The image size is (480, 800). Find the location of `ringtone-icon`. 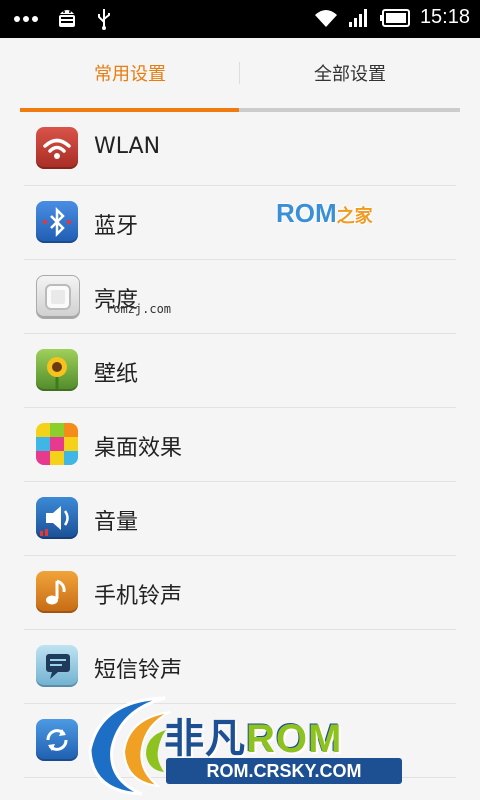

ringtone-icon is located at coordinates (57, 592).